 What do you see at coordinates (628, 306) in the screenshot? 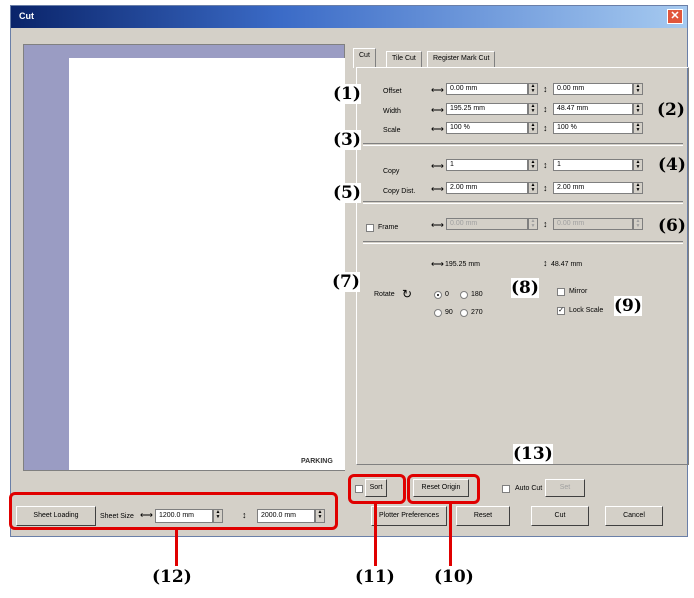
I see `annotation-9: (9)` at bounding box center [628, 306].